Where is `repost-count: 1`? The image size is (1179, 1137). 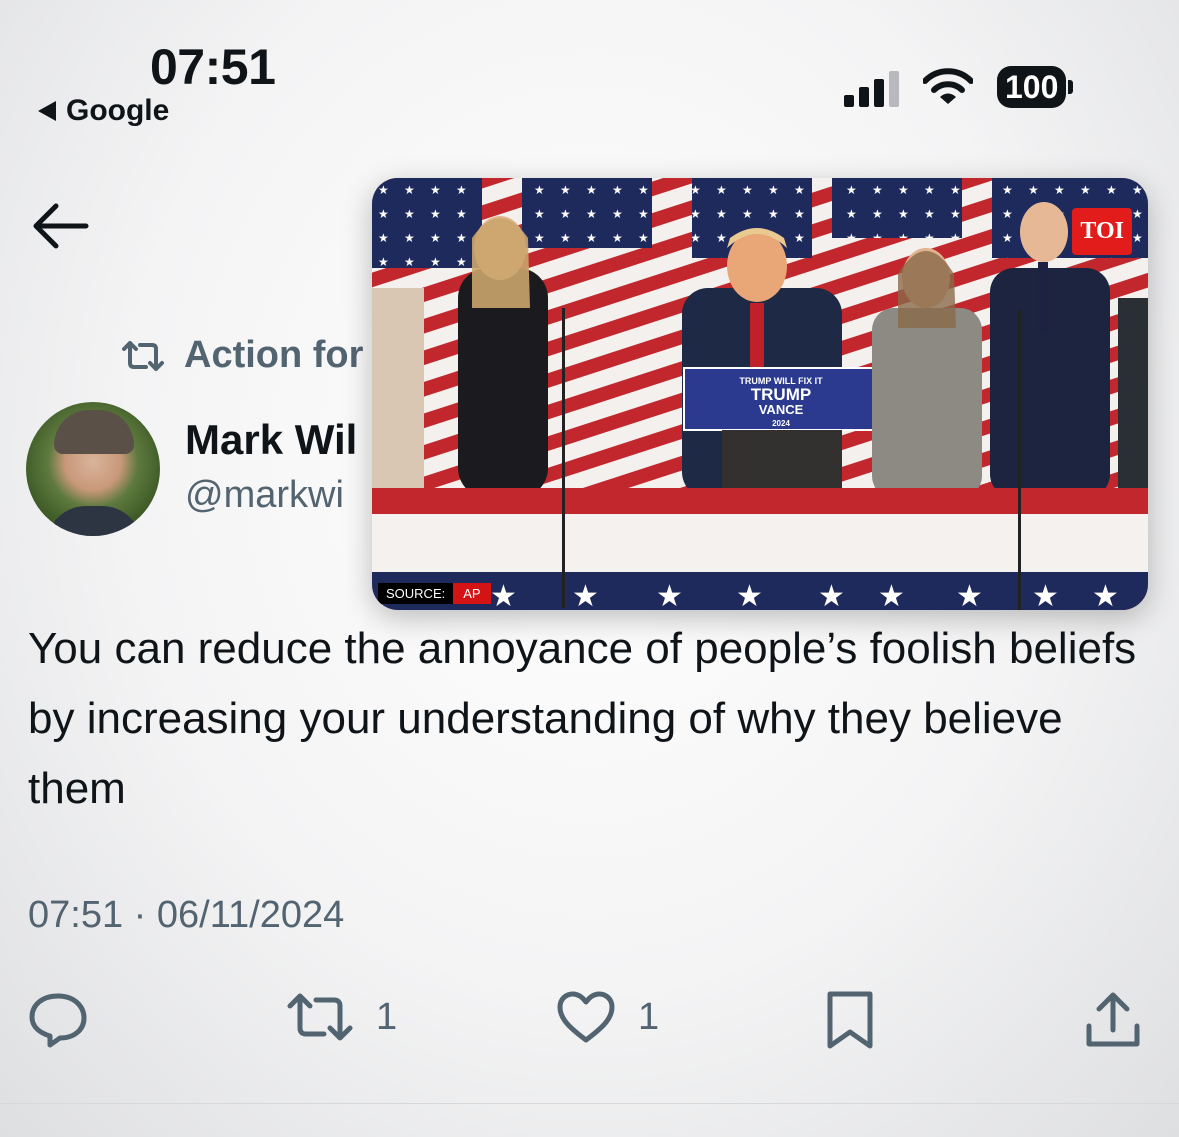
repost-count: 1 is located at coordinates (387, 1016).